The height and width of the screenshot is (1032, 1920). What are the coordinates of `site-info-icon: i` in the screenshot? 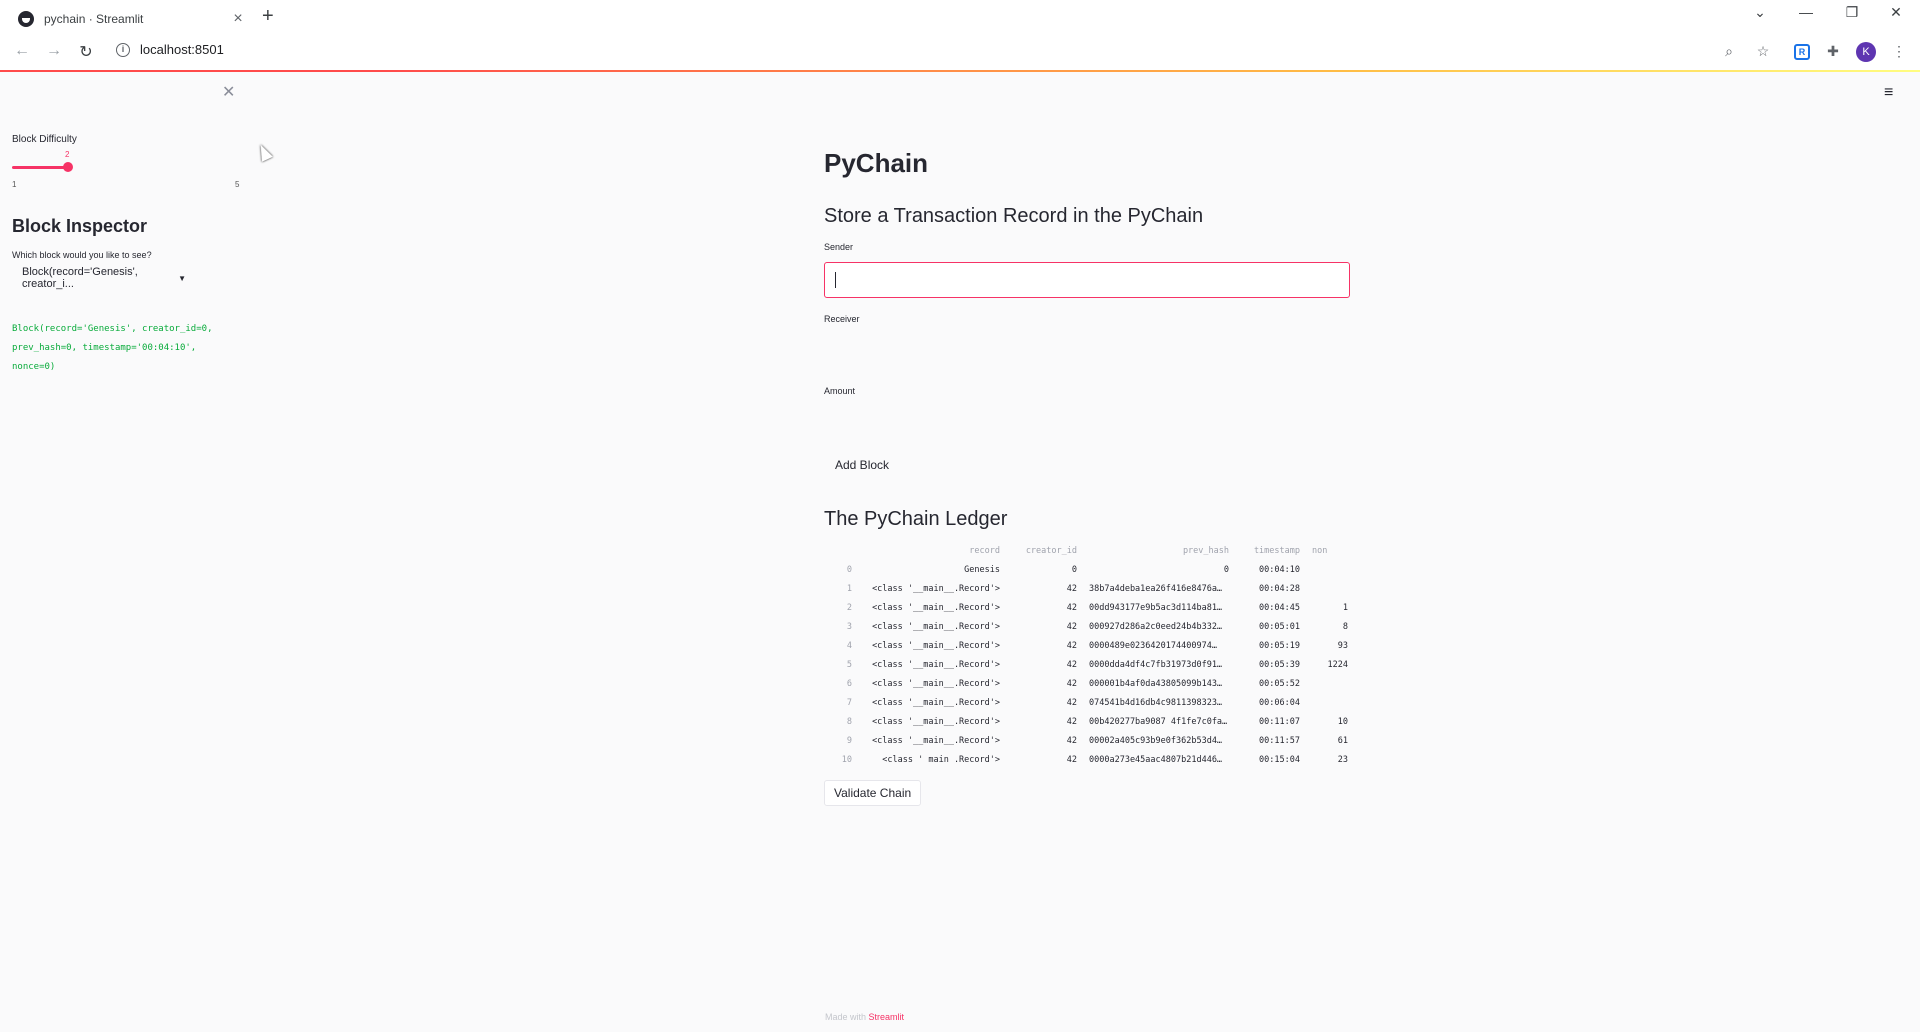 It's located at (123, 49).